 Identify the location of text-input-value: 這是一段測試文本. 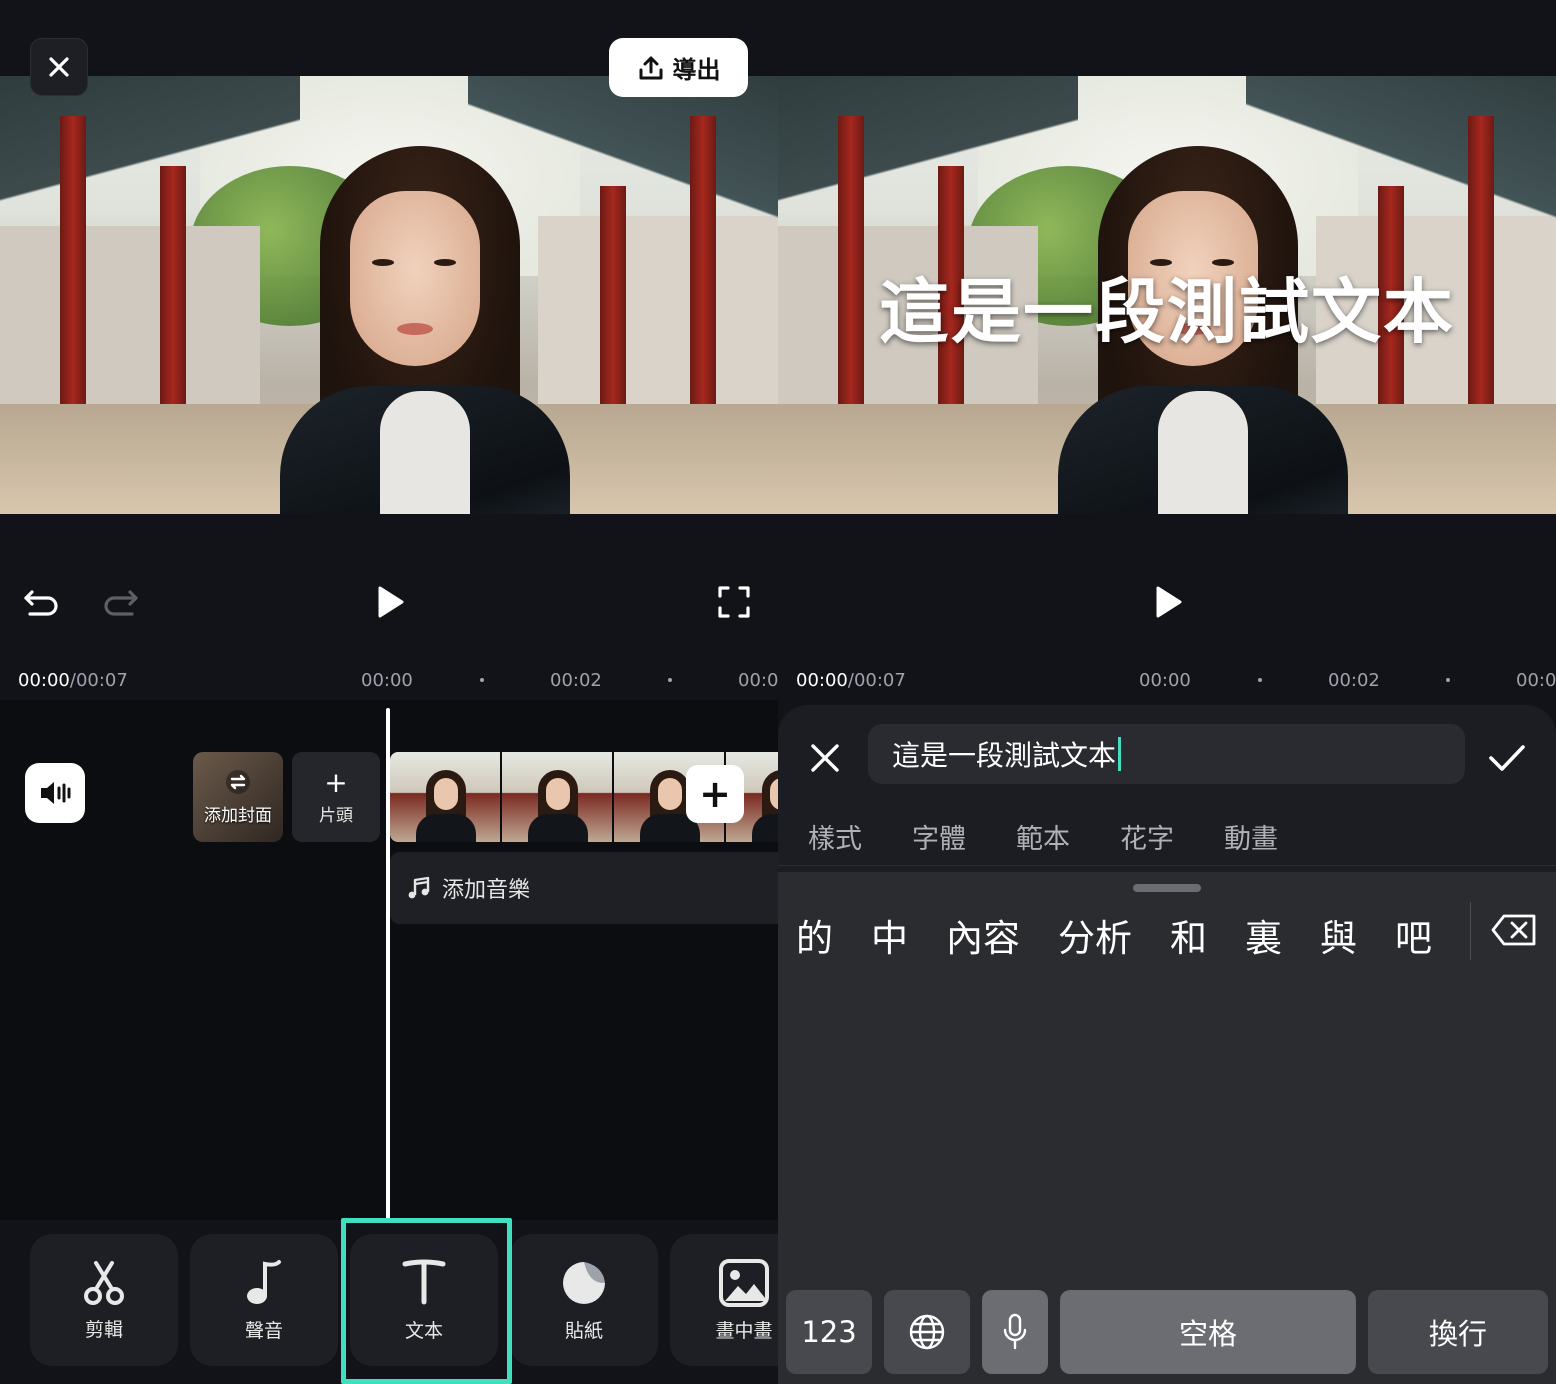
(1004, 755).